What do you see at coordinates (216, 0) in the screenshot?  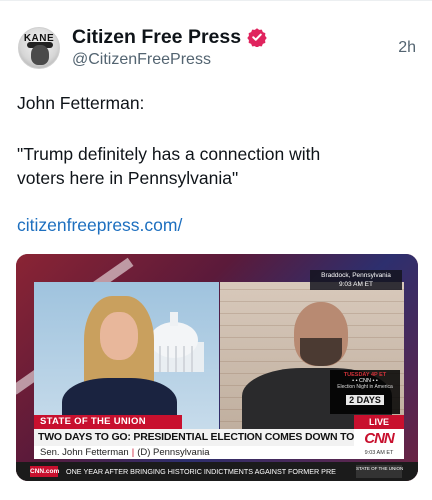 I see `top-divider` at bounding box center [216, 0].